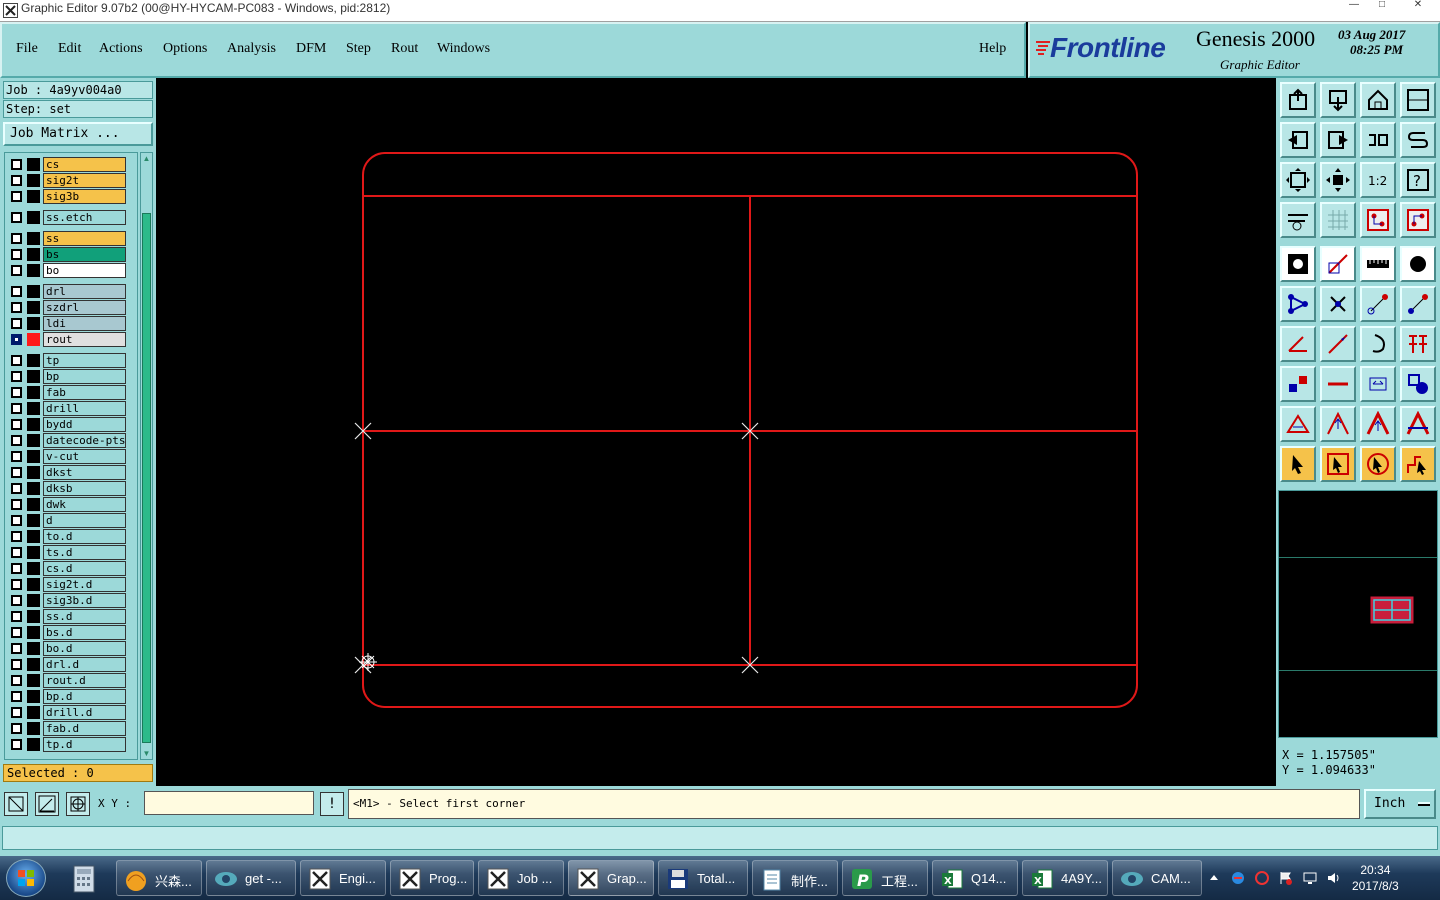 The image size is (1440, 900). Describe the element at coordinates (84, 217) in the screenshot. I see `layer-name: ss.etch` at that location.